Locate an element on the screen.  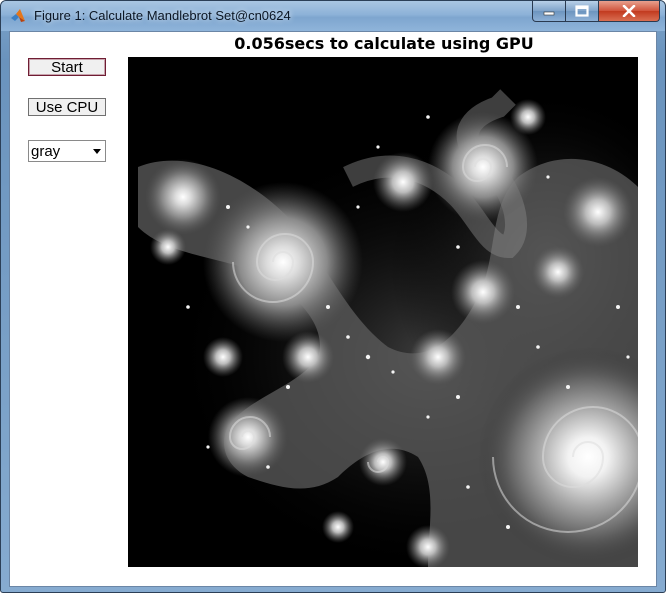
minimize-icon is located at coordinates (549, 13).